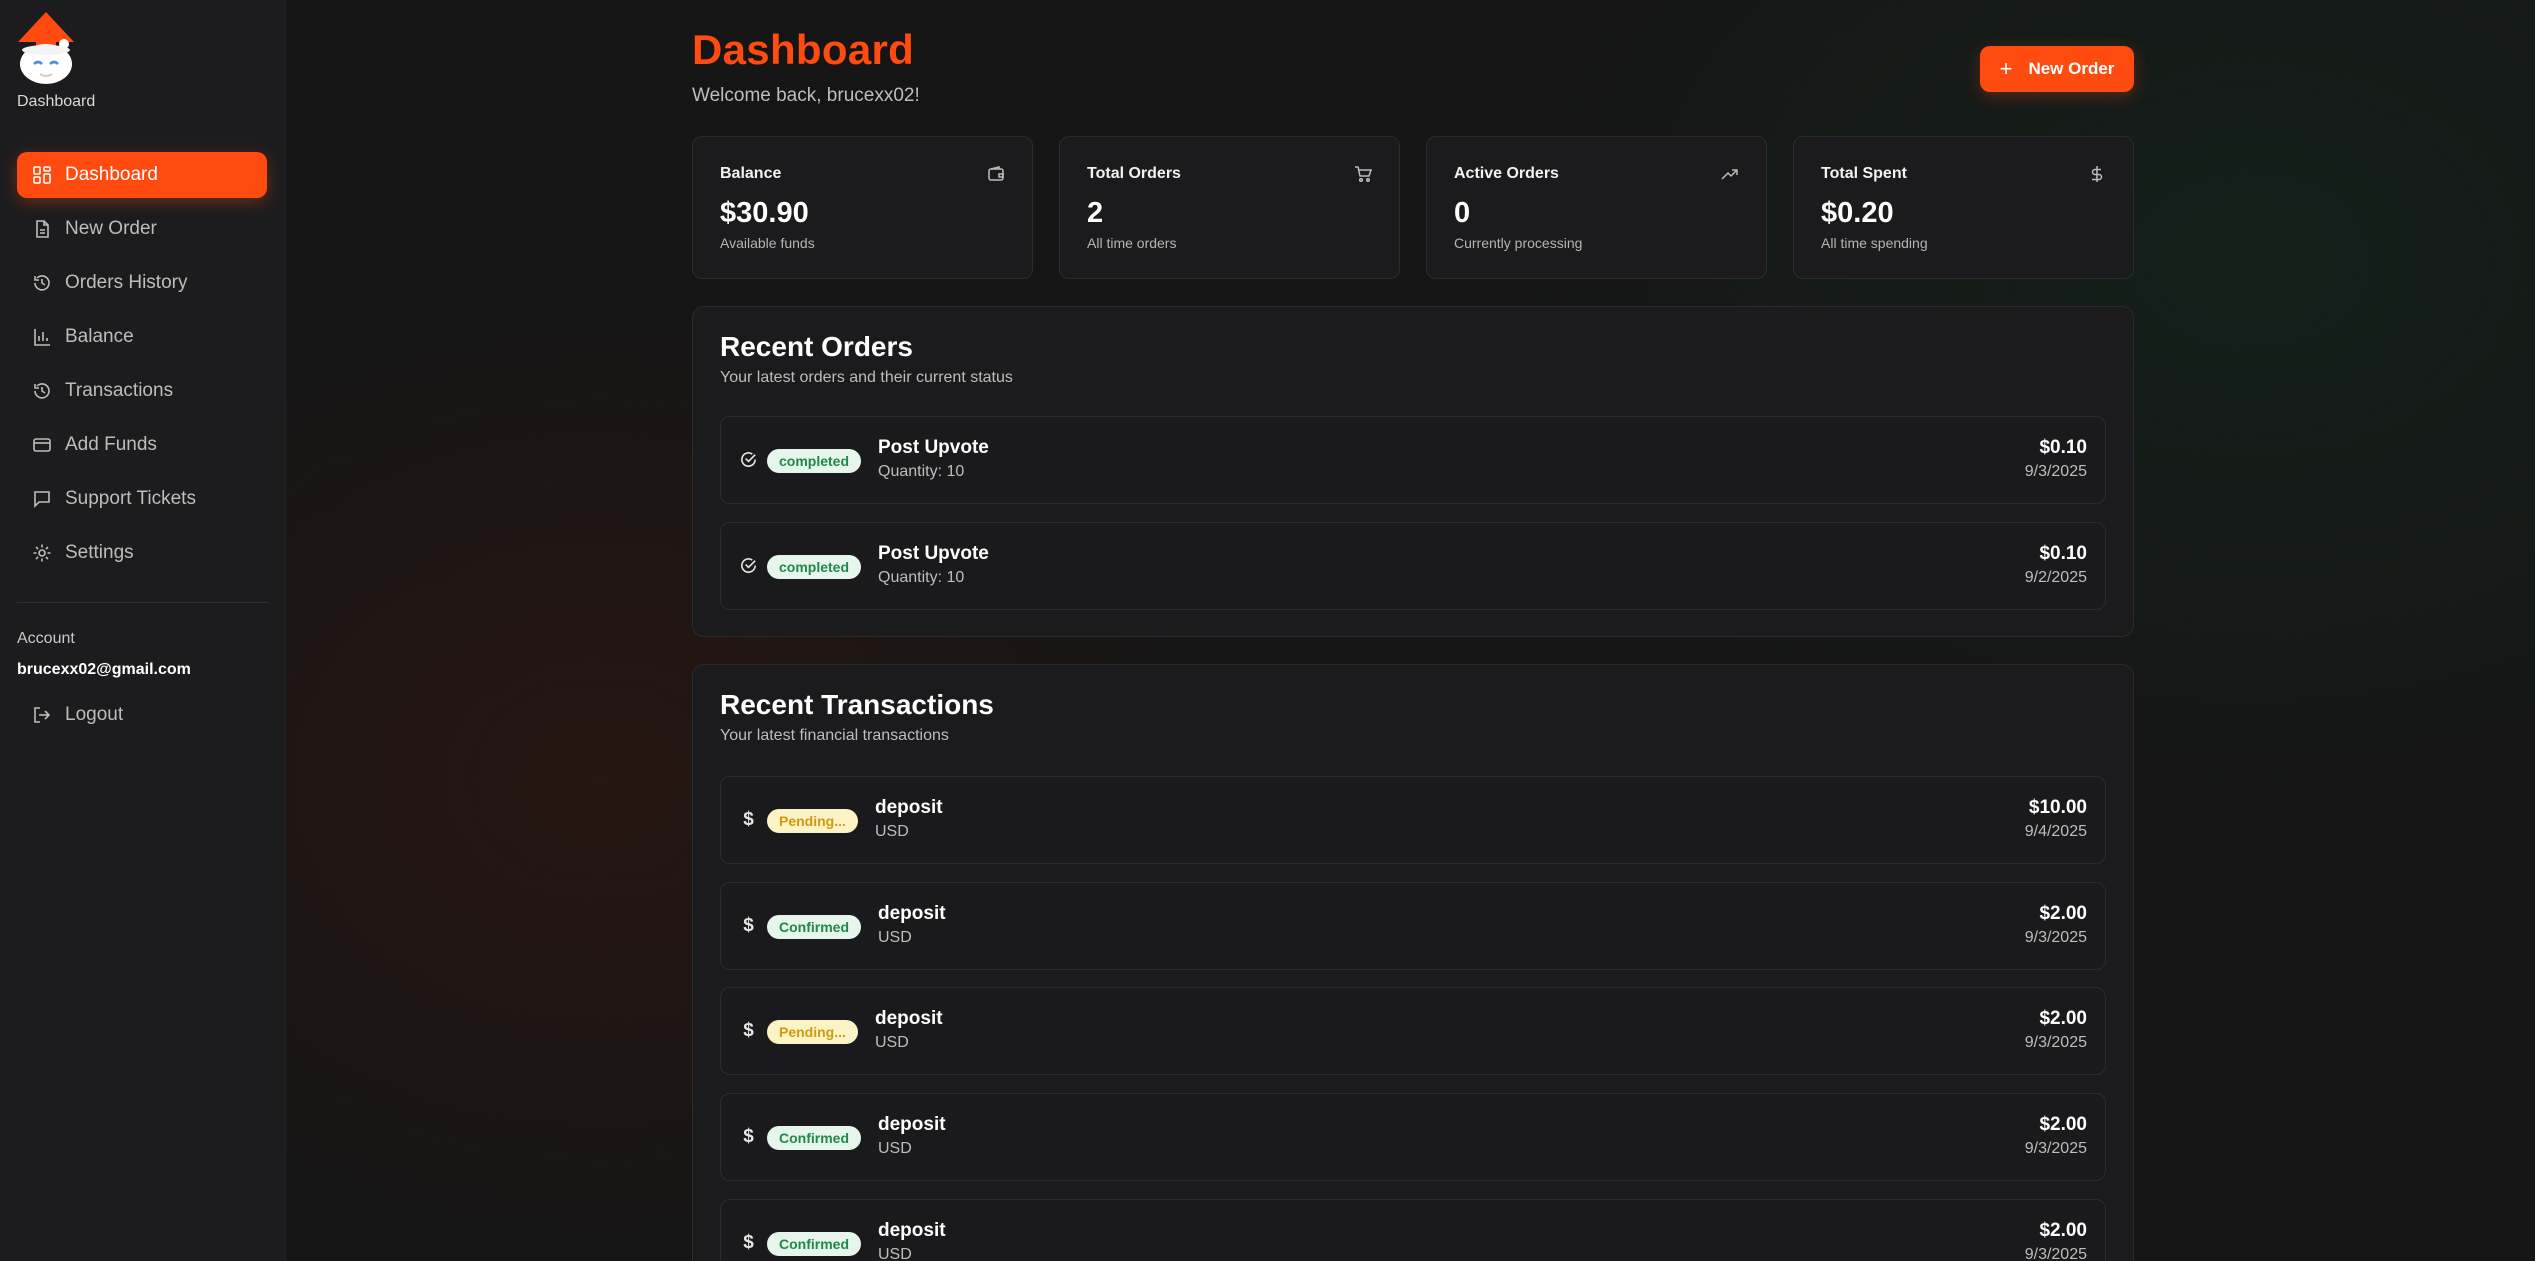  I want to click on order-quantity: Quantity: 10, so click(921, 471).